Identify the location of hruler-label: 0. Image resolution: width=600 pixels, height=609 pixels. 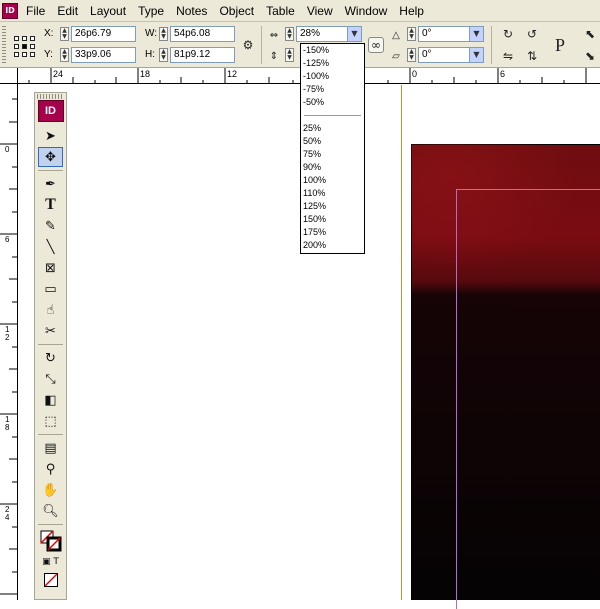
(415, 74).